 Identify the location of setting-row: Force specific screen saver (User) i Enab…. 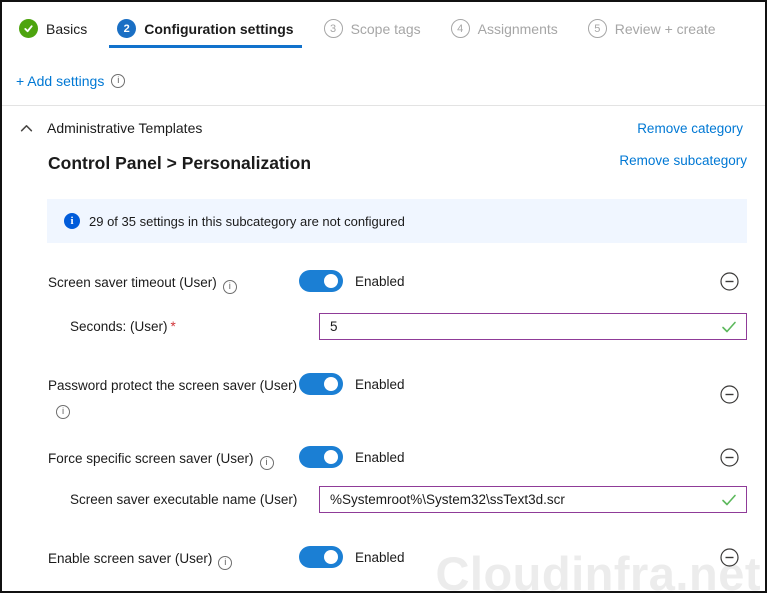
(383, 458).